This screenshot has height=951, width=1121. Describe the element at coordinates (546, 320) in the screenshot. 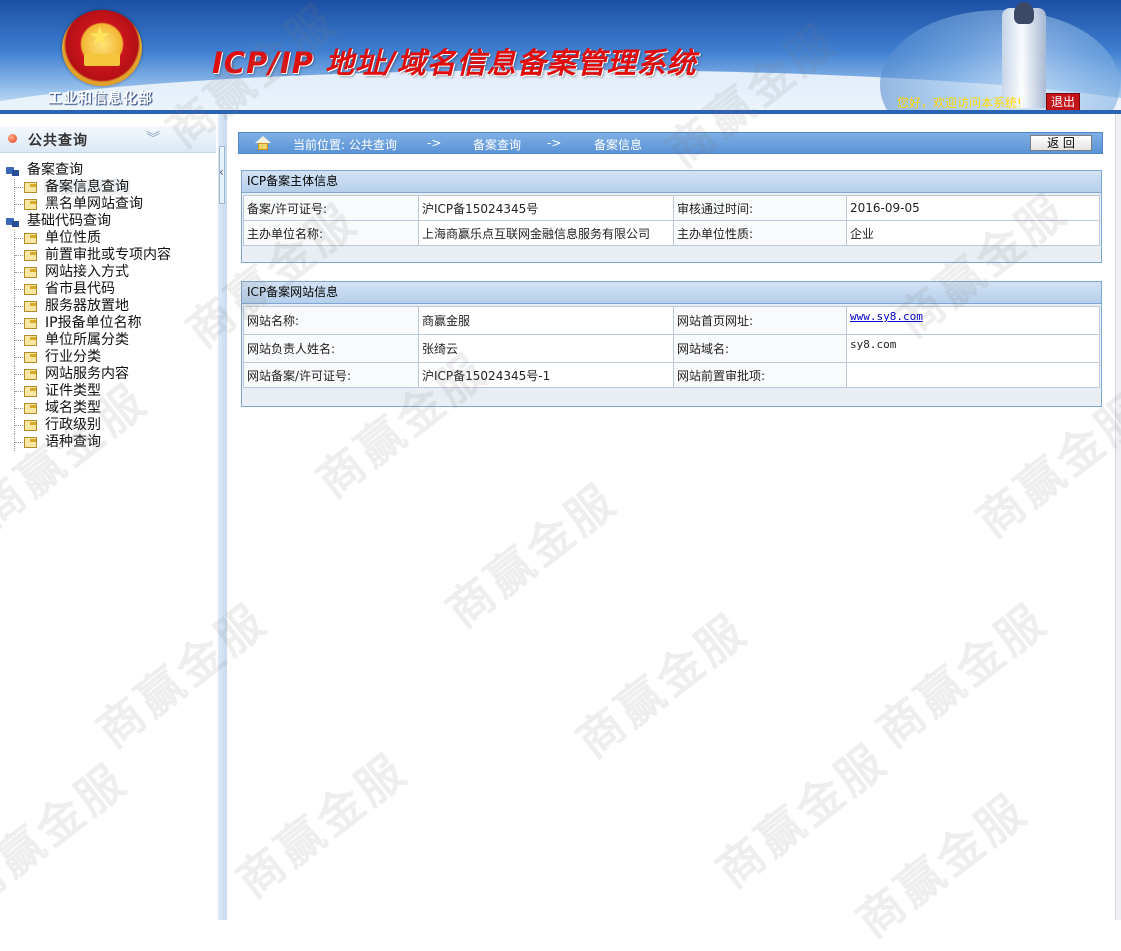

I see `site-name-value: 商赢金服` at that location.